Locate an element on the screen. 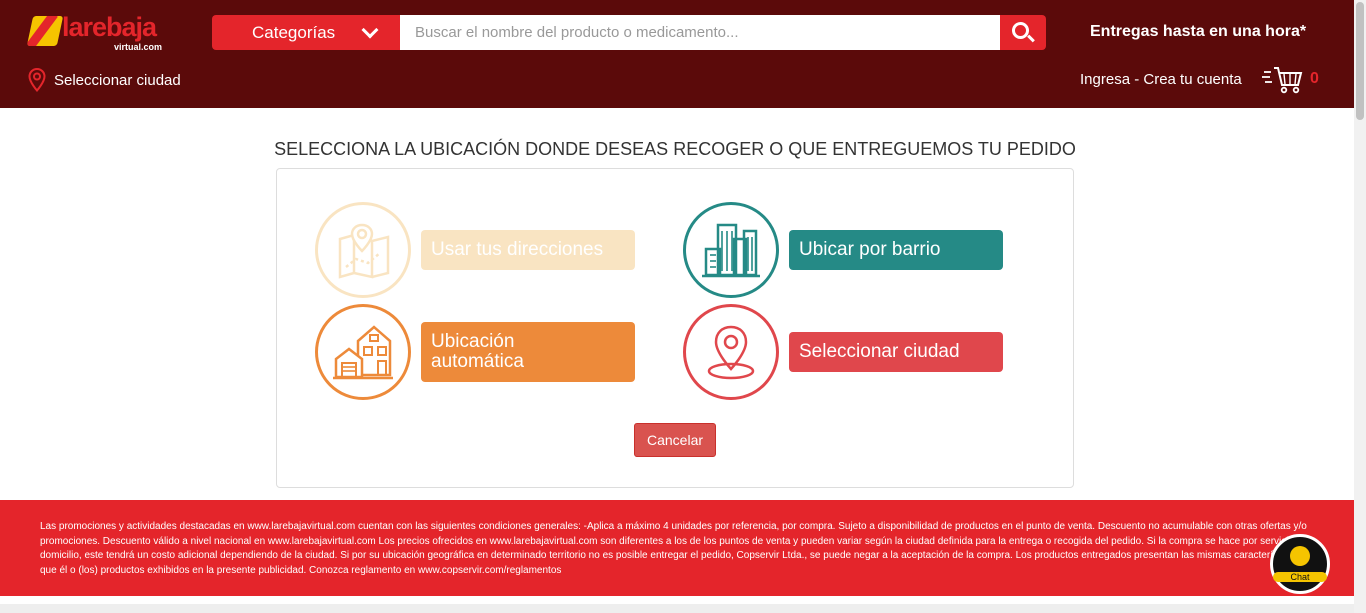  chat-label: Chat is located at coordinates (1300, 577).